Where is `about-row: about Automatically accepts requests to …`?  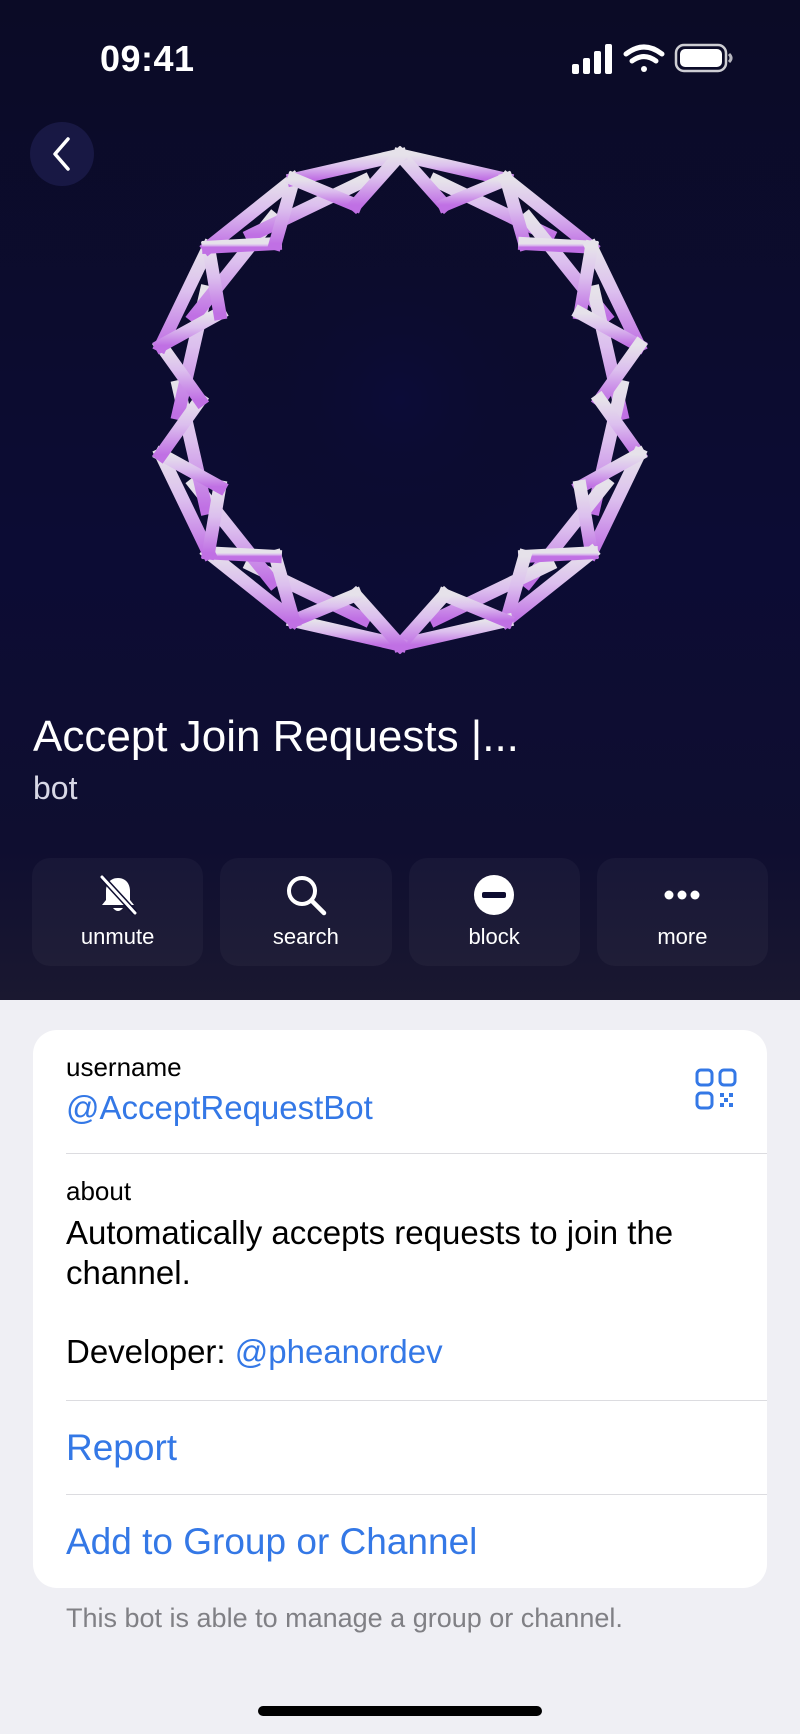 about-row: about Automatically accepts requests to … is located at coordinates (416, 1277).